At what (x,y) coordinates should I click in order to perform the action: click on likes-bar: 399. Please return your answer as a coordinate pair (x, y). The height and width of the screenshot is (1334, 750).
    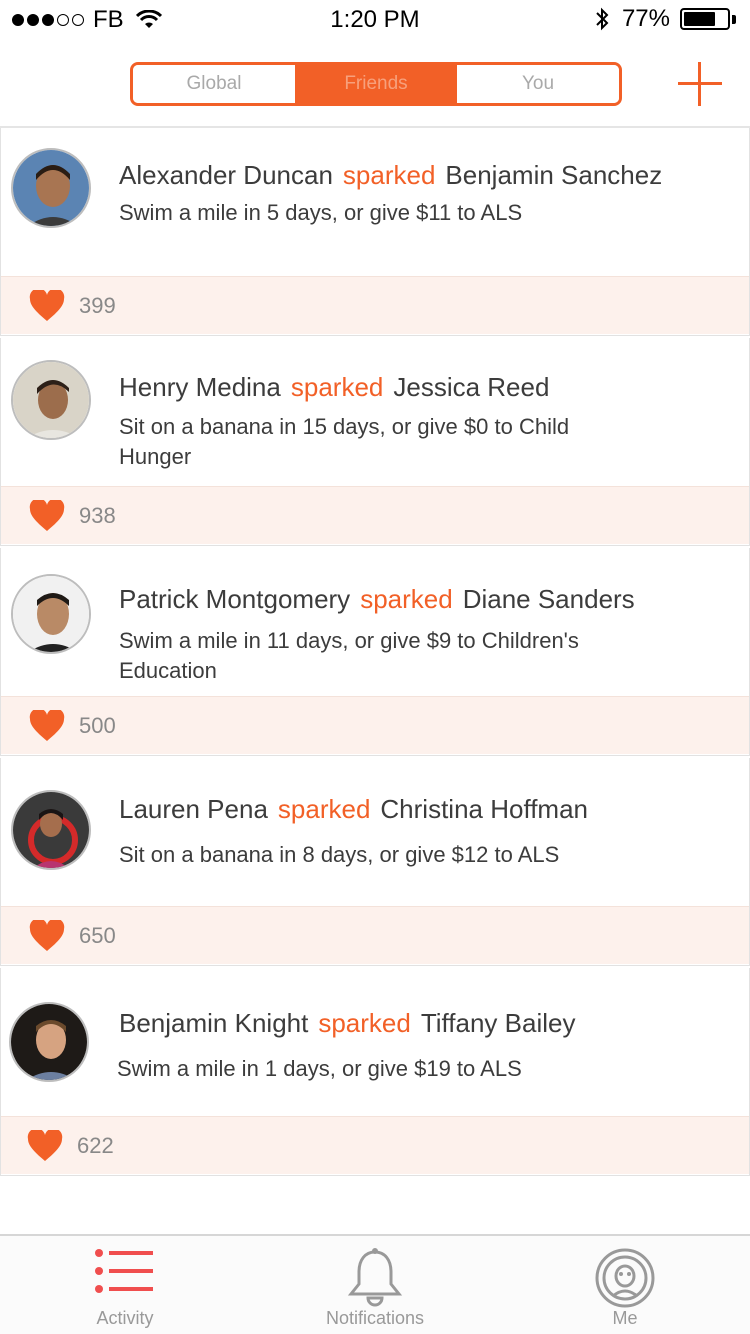
    Looking at the image, I should click on (375, 305).